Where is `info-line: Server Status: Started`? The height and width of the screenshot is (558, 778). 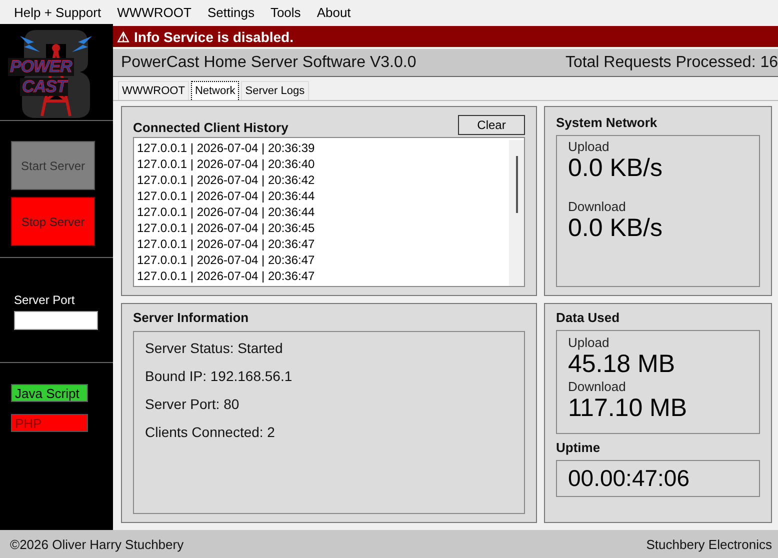 info-line: Server Status: Started is located at coordinates (214, 348).